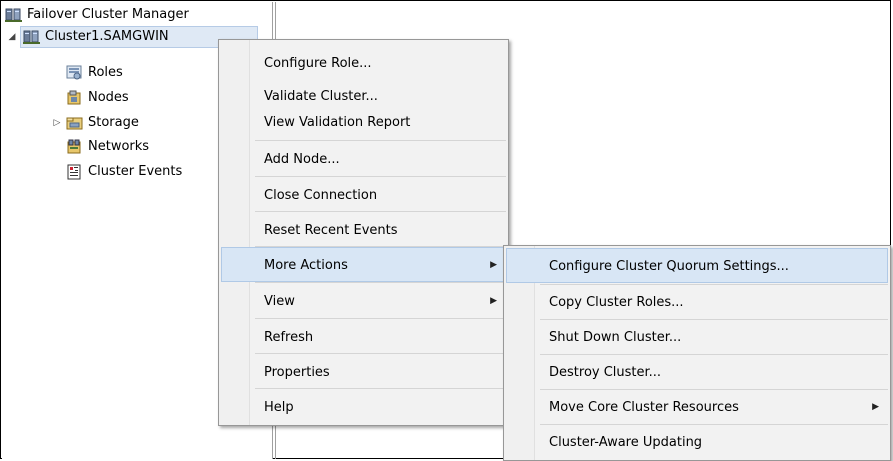 Image resolution: width=893 pixels, height=461 pixels. I want to click on tree-item-nodes: Nodes, so click(97, 98).